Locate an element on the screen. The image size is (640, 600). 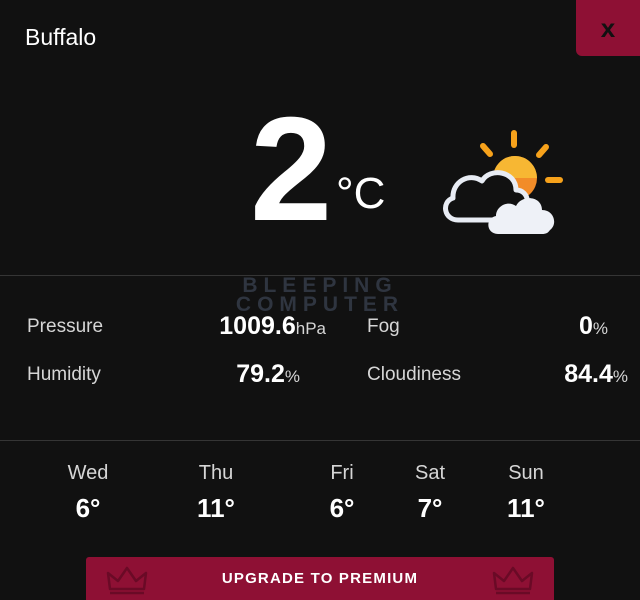
current-temperature: 2 is located at coordinates (291, 169).